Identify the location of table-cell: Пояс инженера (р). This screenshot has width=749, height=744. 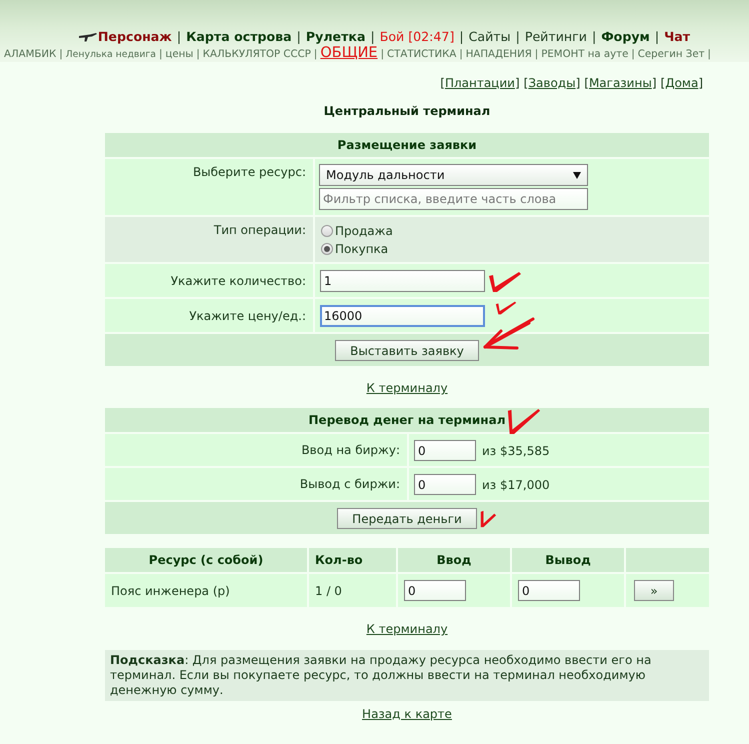
(206, 590).